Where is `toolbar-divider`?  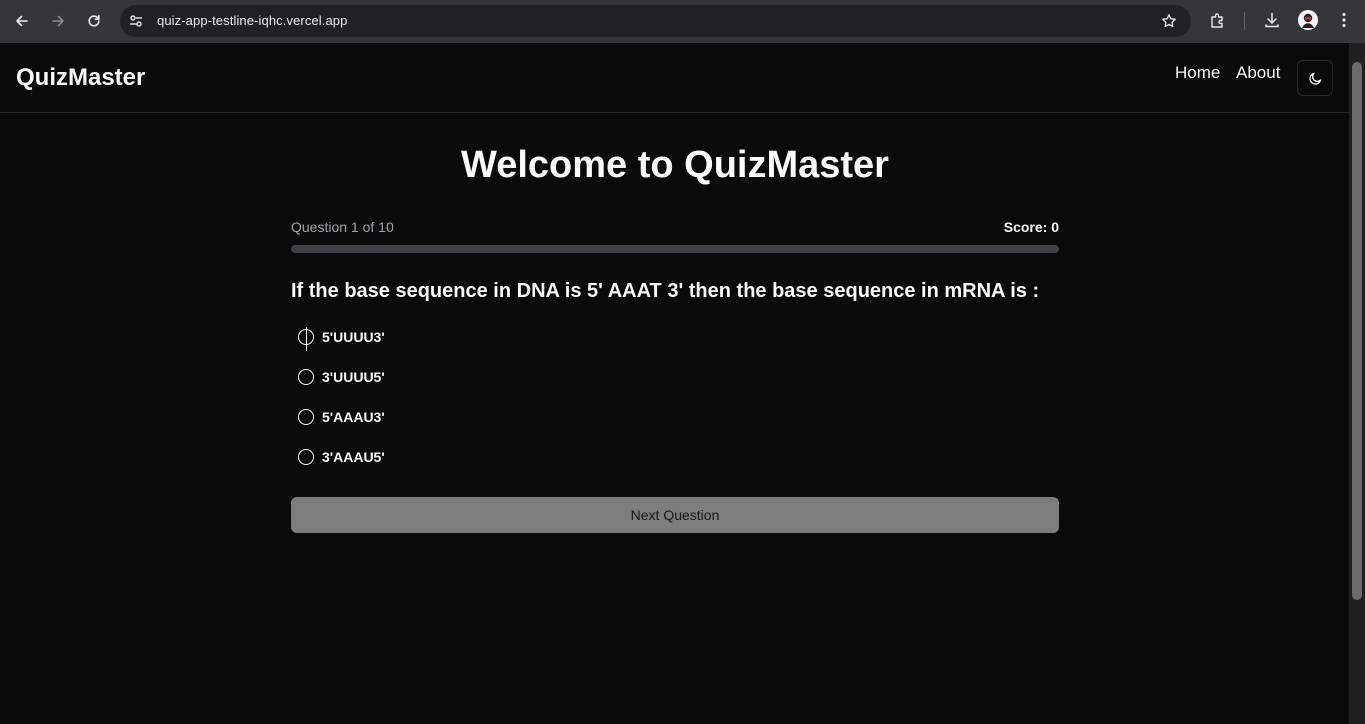
toolbar-divider is located at coordinates (1244, 21).